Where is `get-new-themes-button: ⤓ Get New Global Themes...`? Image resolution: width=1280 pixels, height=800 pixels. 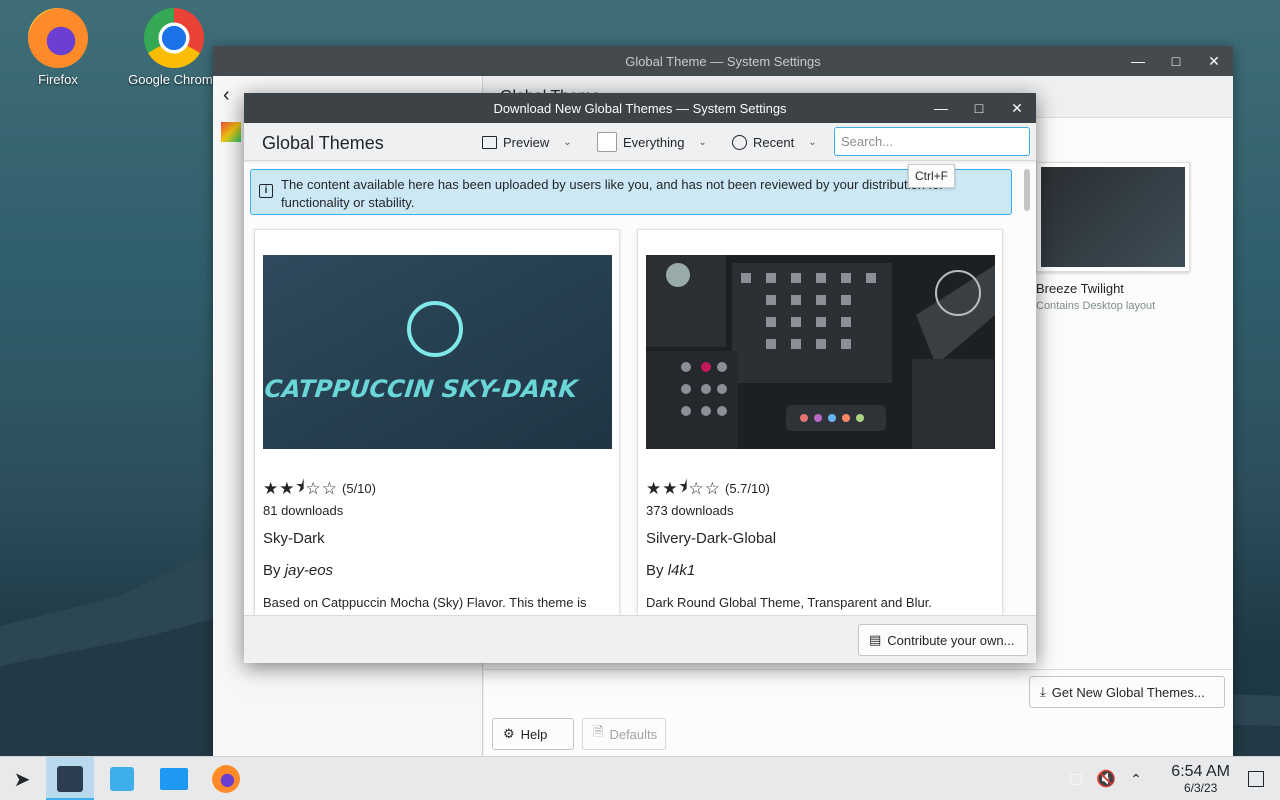
get-new-themes-button: ⤓ Get New Global Themes... is located at coordinates (1127, 692).